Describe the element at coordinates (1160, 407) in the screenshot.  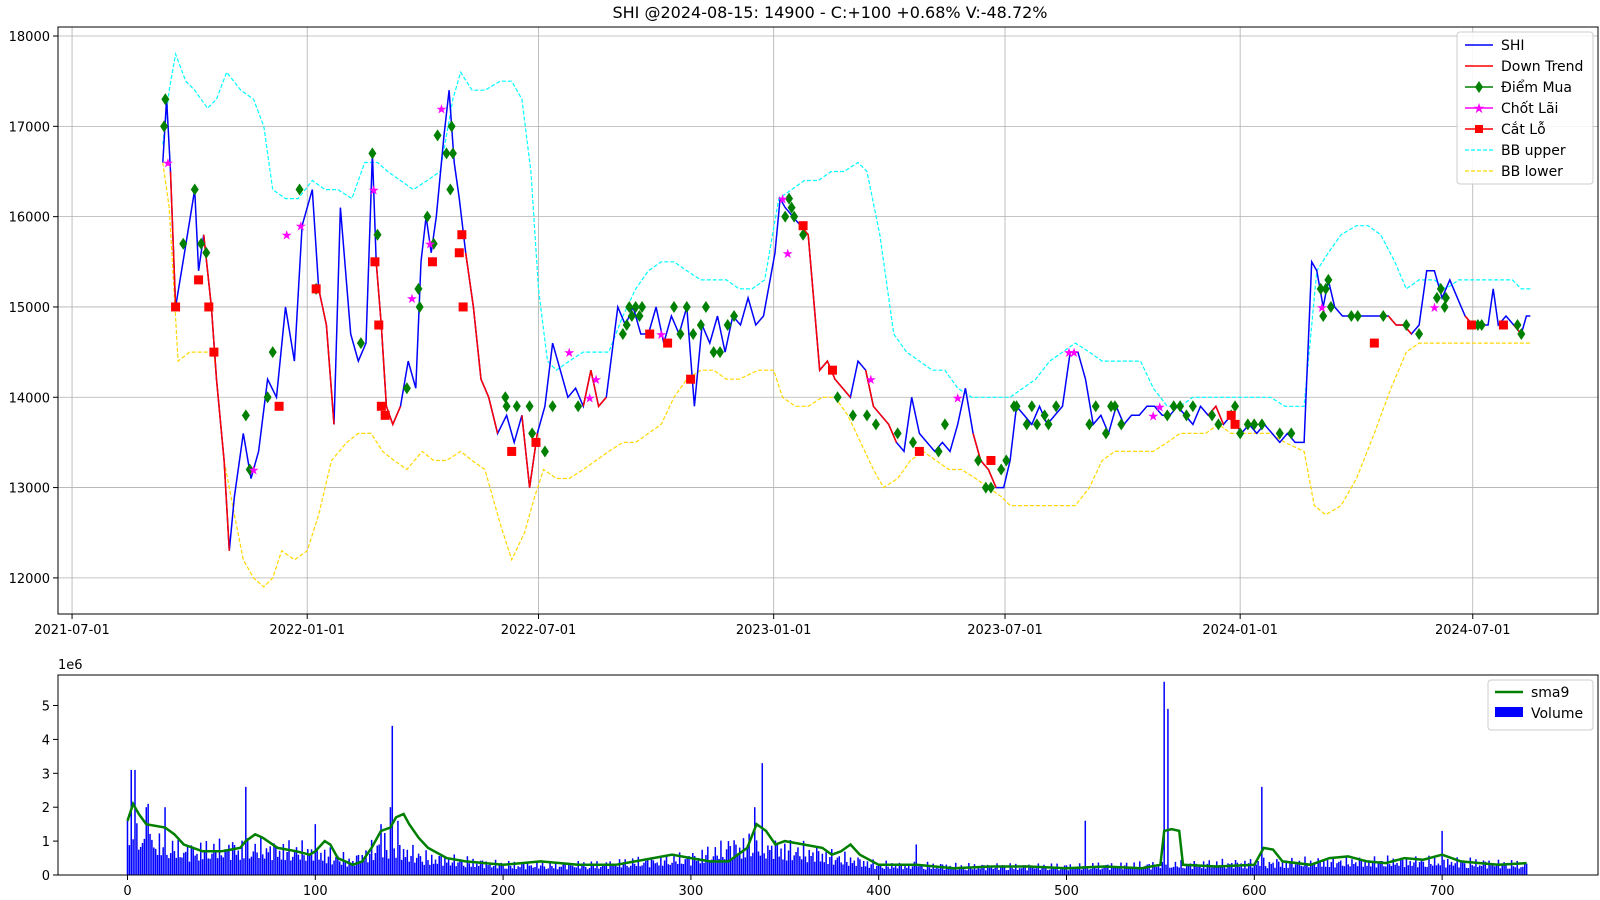
I see `marker-chot-lai-19: ★` at that location.